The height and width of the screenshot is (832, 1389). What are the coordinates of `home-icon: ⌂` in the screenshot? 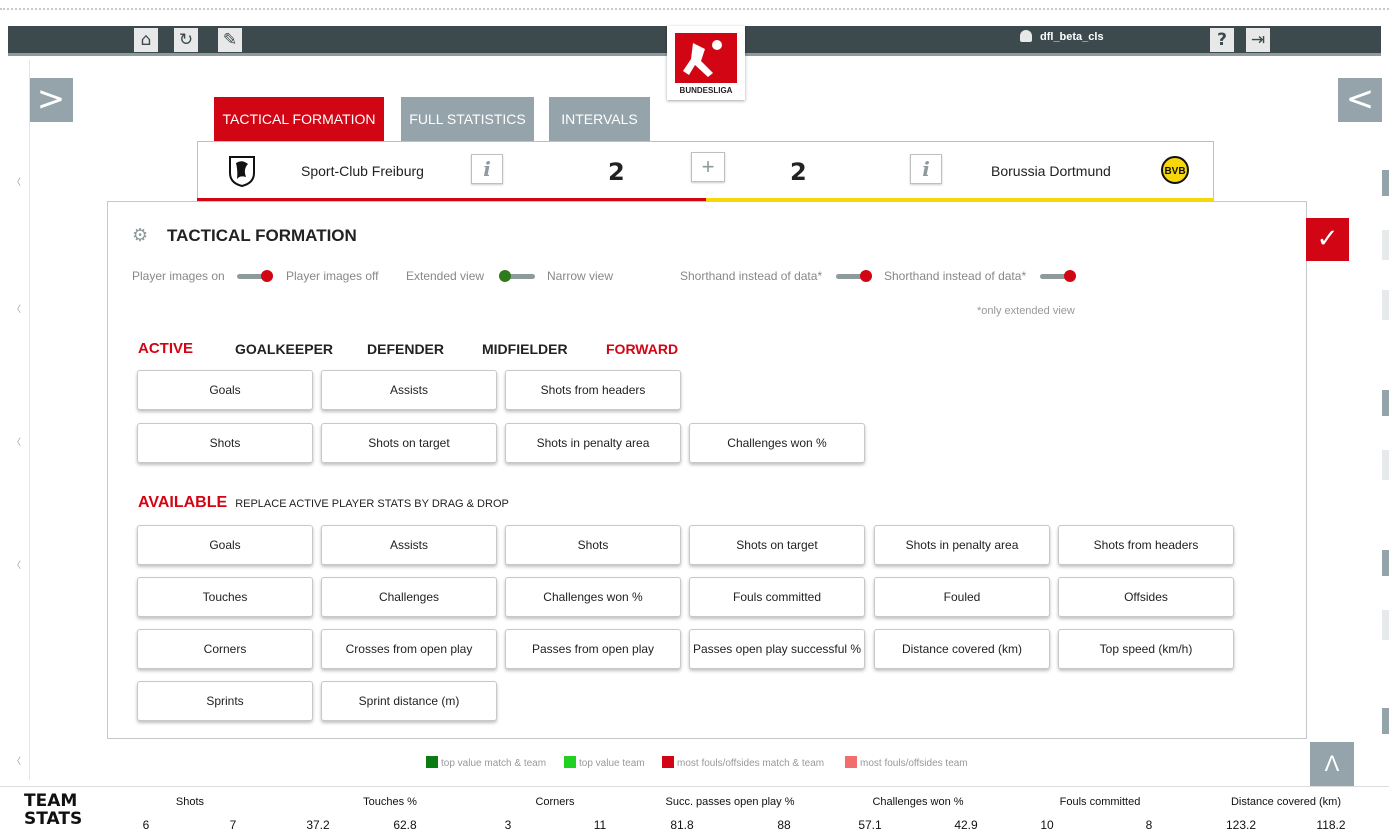 It's located at (146, 40).